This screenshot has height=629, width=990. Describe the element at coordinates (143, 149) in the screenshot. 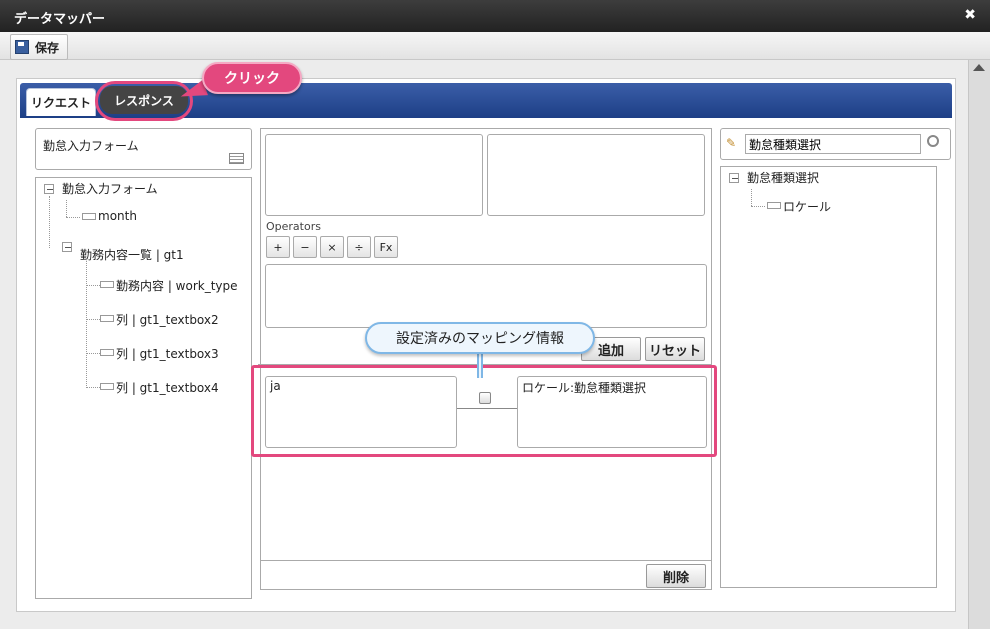

I see `form-name-box: 勤怠入力フォーム` at that location.